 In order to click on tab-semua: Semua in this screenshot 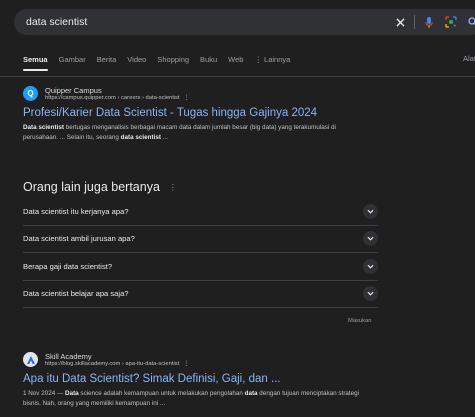, I will do `click(35, 63)`.